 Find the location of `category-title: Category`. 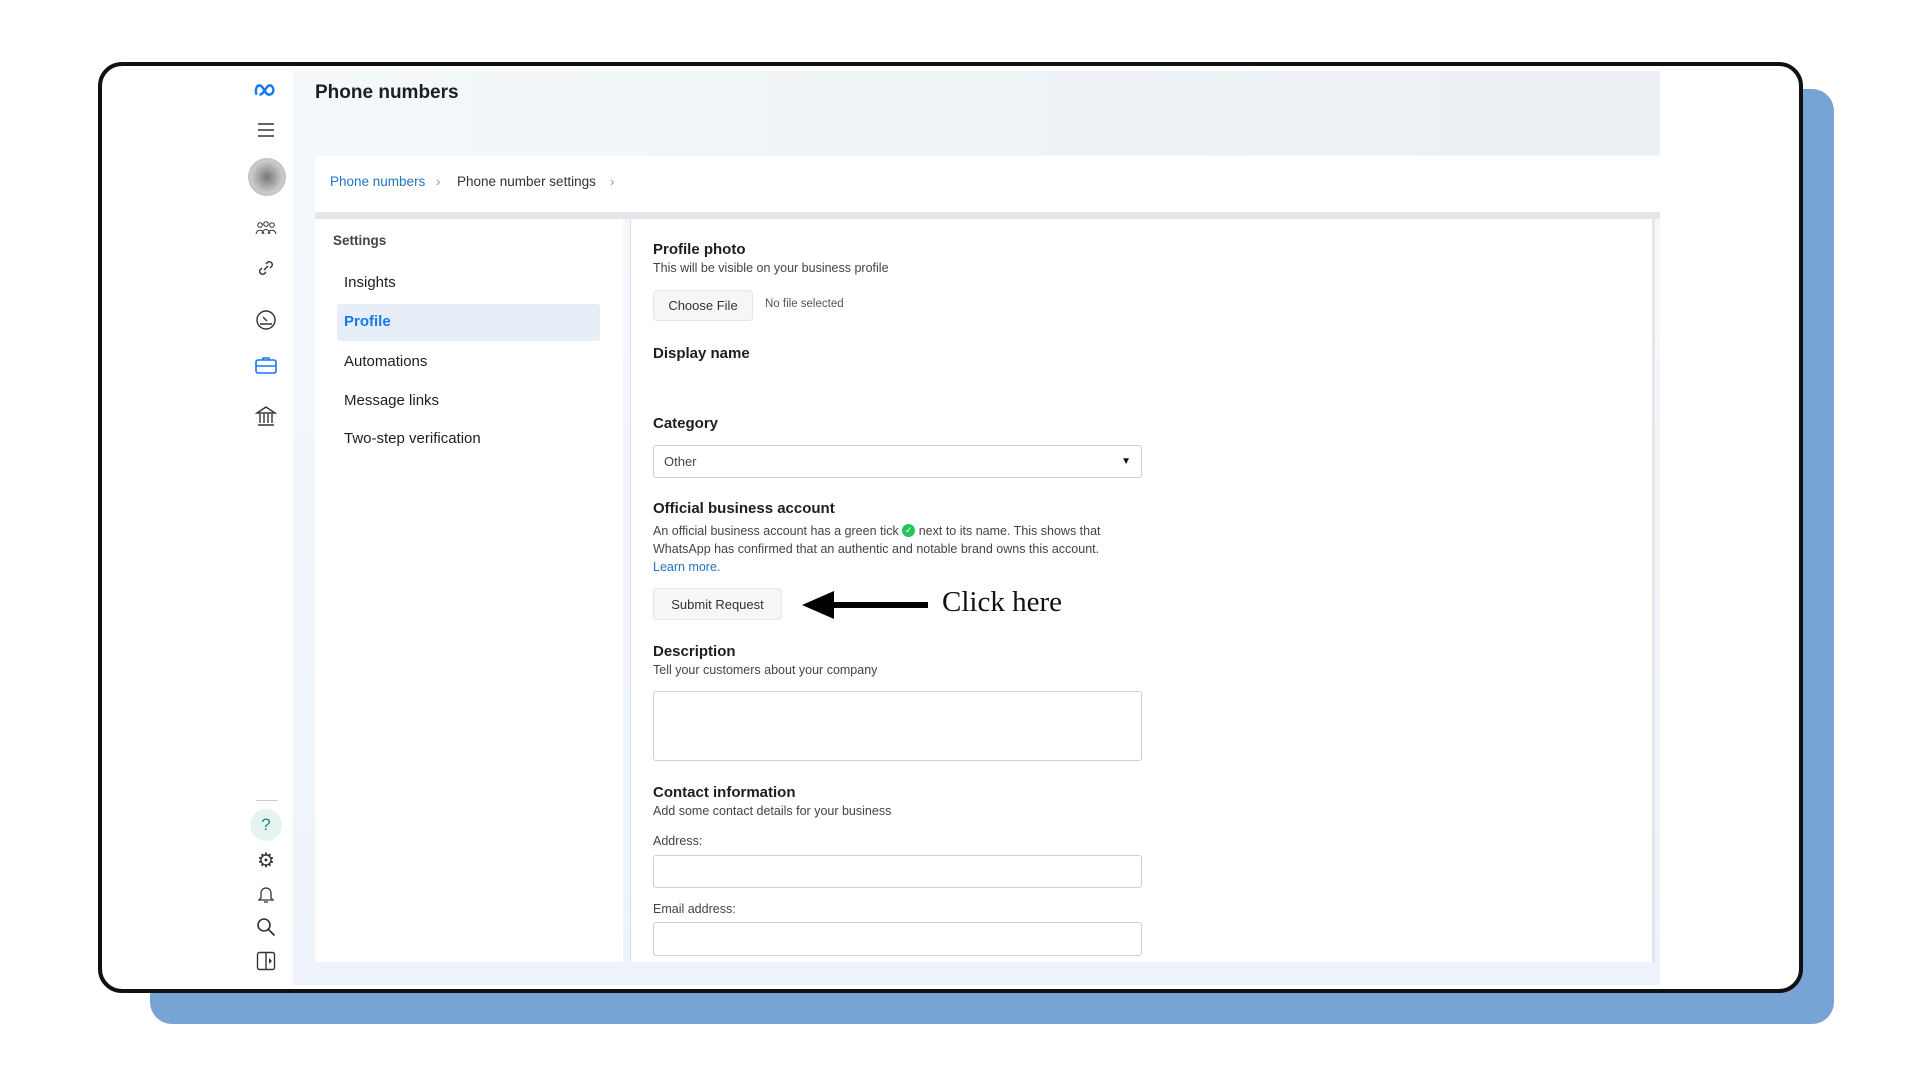

category-title: Category is located at coordinates (686, 423).